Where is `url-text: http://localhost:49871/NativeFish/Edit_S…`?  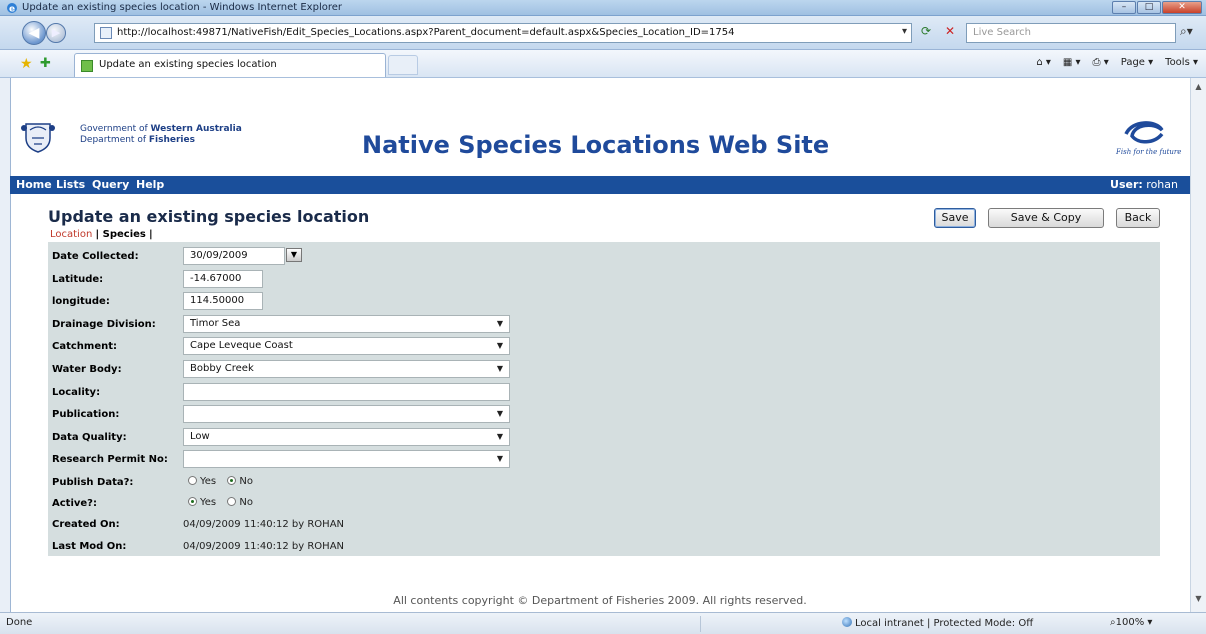 url-text: http://localhost:49871/NativeFish/Edit_S… is located at coordinates (426, 32).